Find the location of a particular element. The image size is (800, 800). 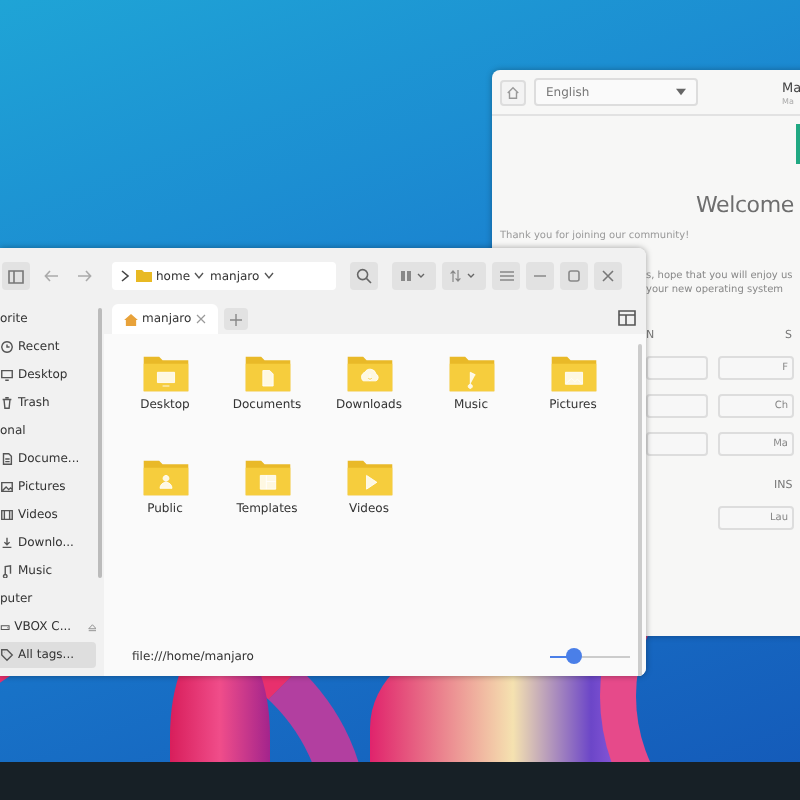

image-icon is located at coordinates (7, 487).